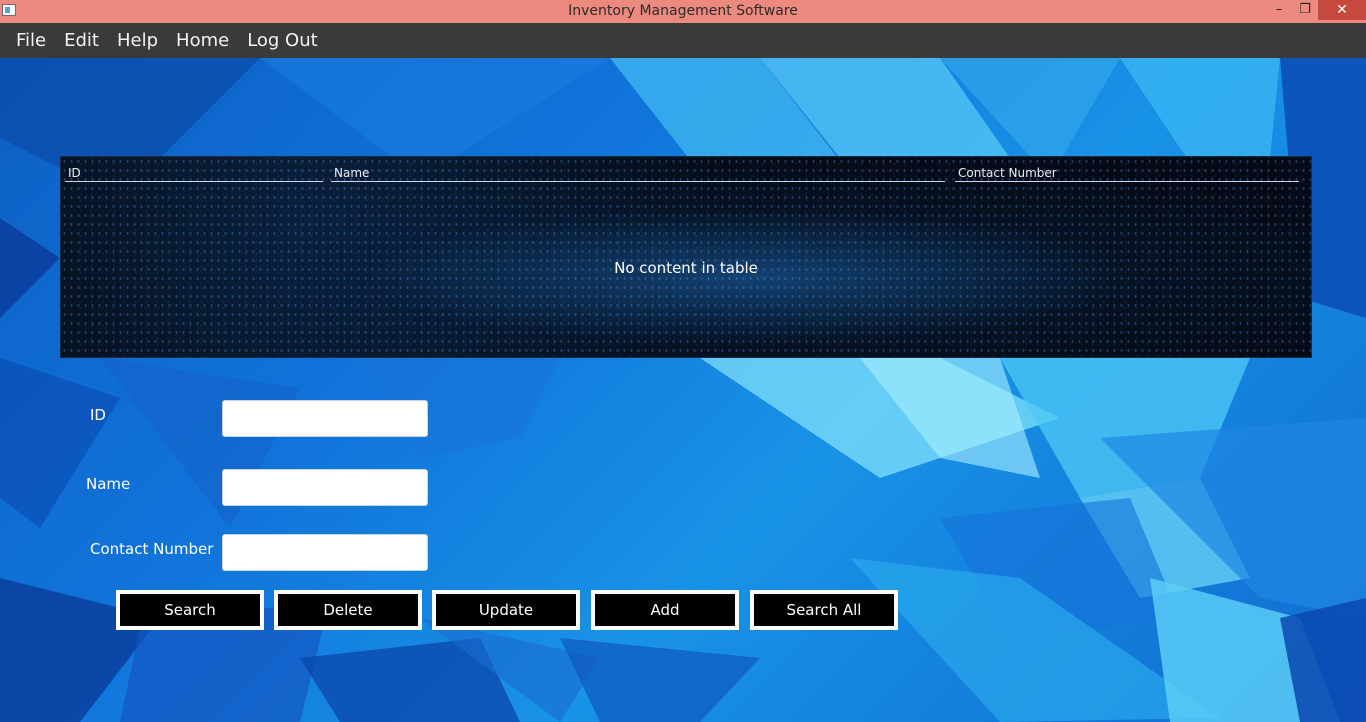 The image size is (1366, 722). Describe the element at coordinates (108, 484) in the screenshot. I see `name-label: Name` at that location.